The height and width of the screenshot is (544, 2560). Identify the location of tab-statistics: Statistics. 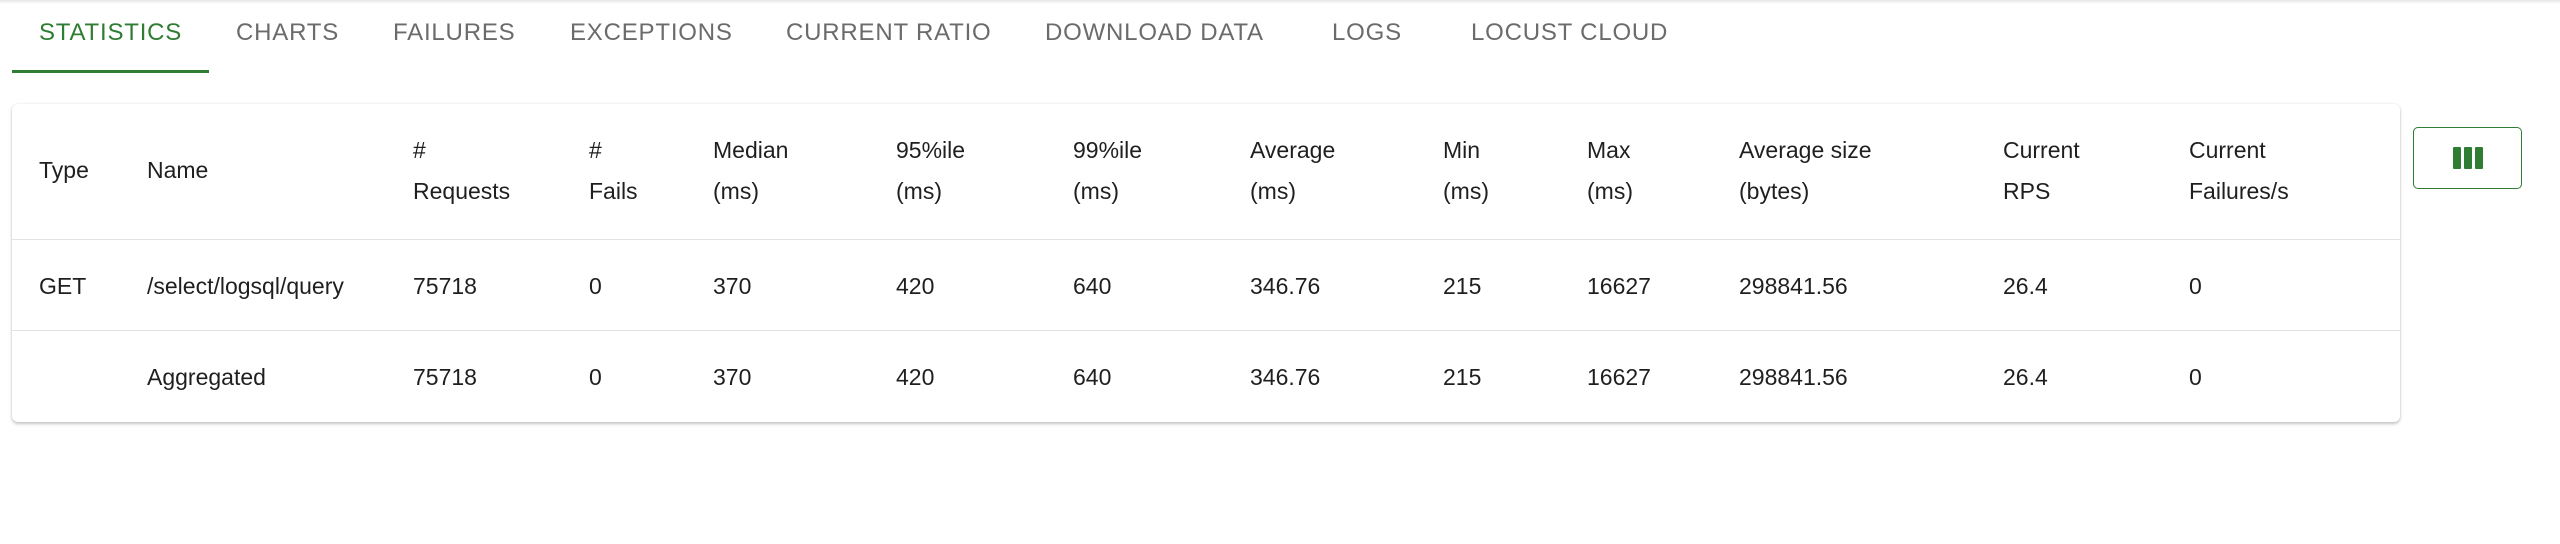
(110, 37).